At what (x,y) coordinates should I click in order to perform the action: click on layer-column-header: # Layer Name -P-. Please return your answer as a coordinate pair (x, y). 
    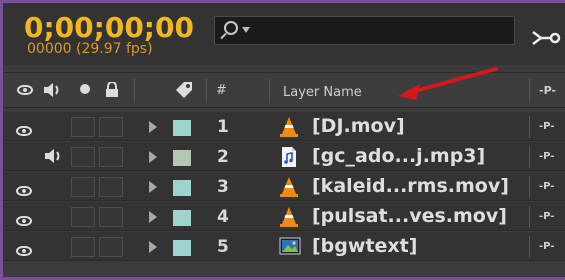
    Looking at the image, I should click on (284, 90).